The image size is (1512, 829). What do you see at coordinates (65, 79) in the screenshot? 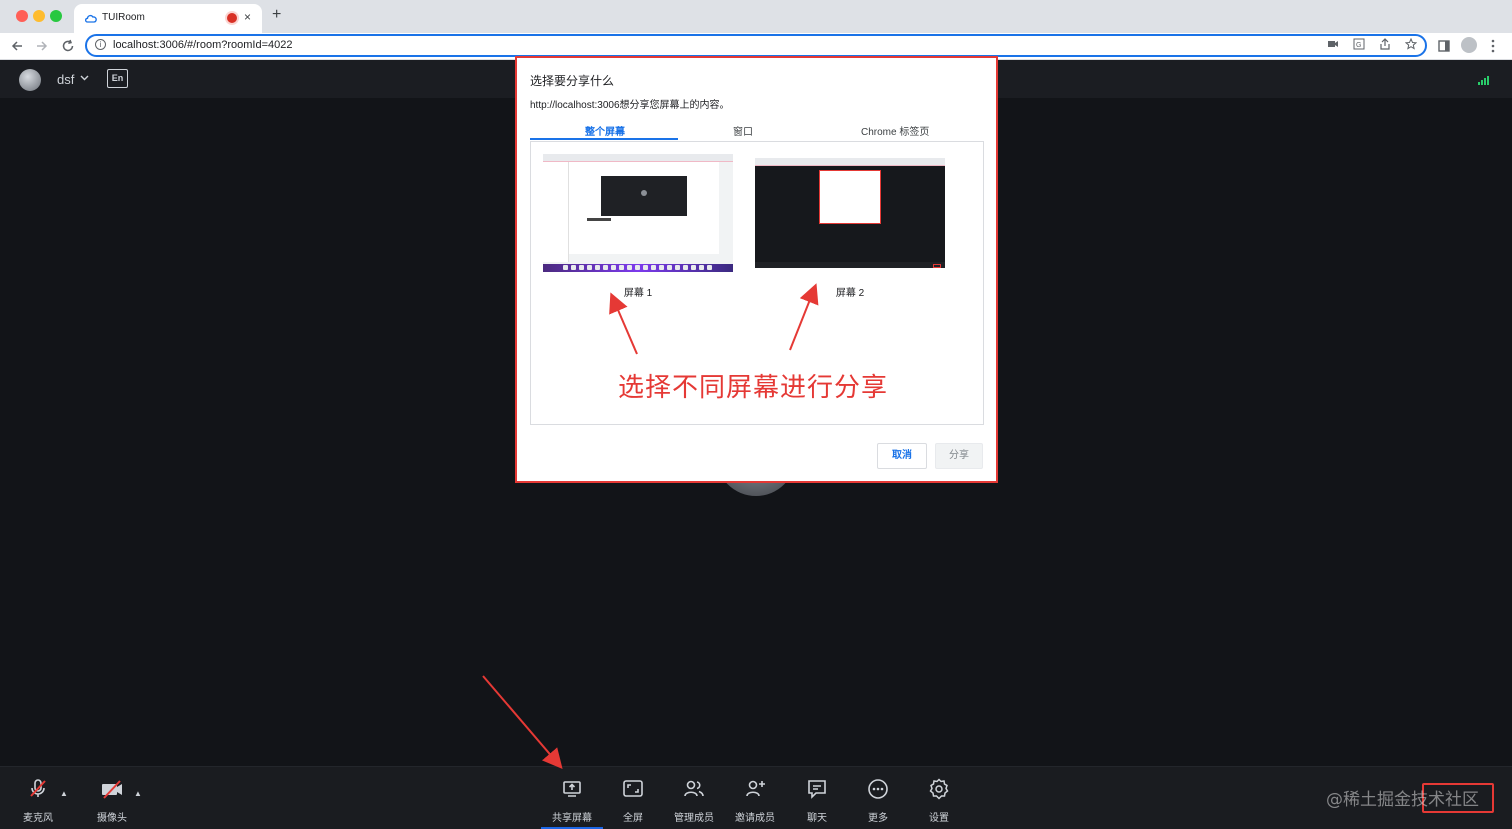
I see `user-name: dsf` at bounding box center [65, 79].